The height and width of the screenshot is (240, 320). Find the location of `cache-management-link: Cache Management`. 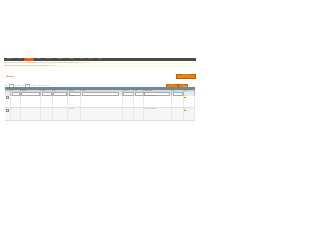

cache-management-link: Cache Management is located at coordinates (83, 63).